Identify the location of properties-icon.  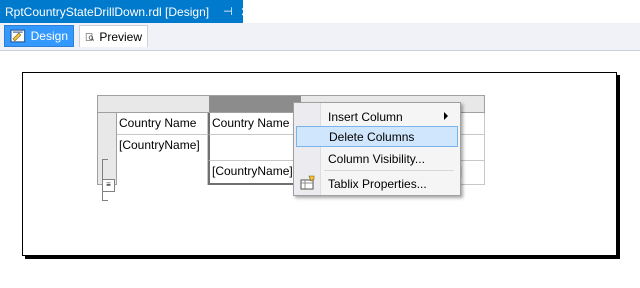
(307, 182).